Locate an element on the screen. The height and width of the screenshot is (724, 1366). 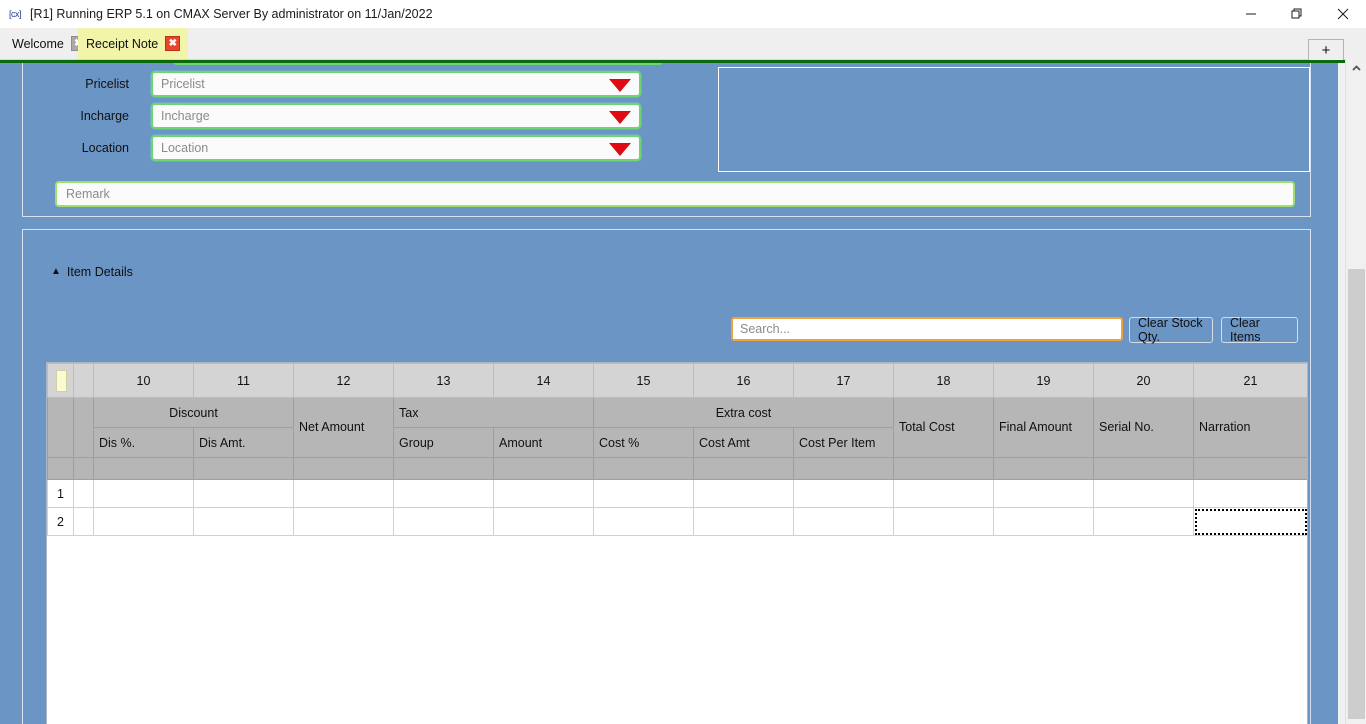
grid-colnum-21: 21 is located at coordinates (1250, 380).